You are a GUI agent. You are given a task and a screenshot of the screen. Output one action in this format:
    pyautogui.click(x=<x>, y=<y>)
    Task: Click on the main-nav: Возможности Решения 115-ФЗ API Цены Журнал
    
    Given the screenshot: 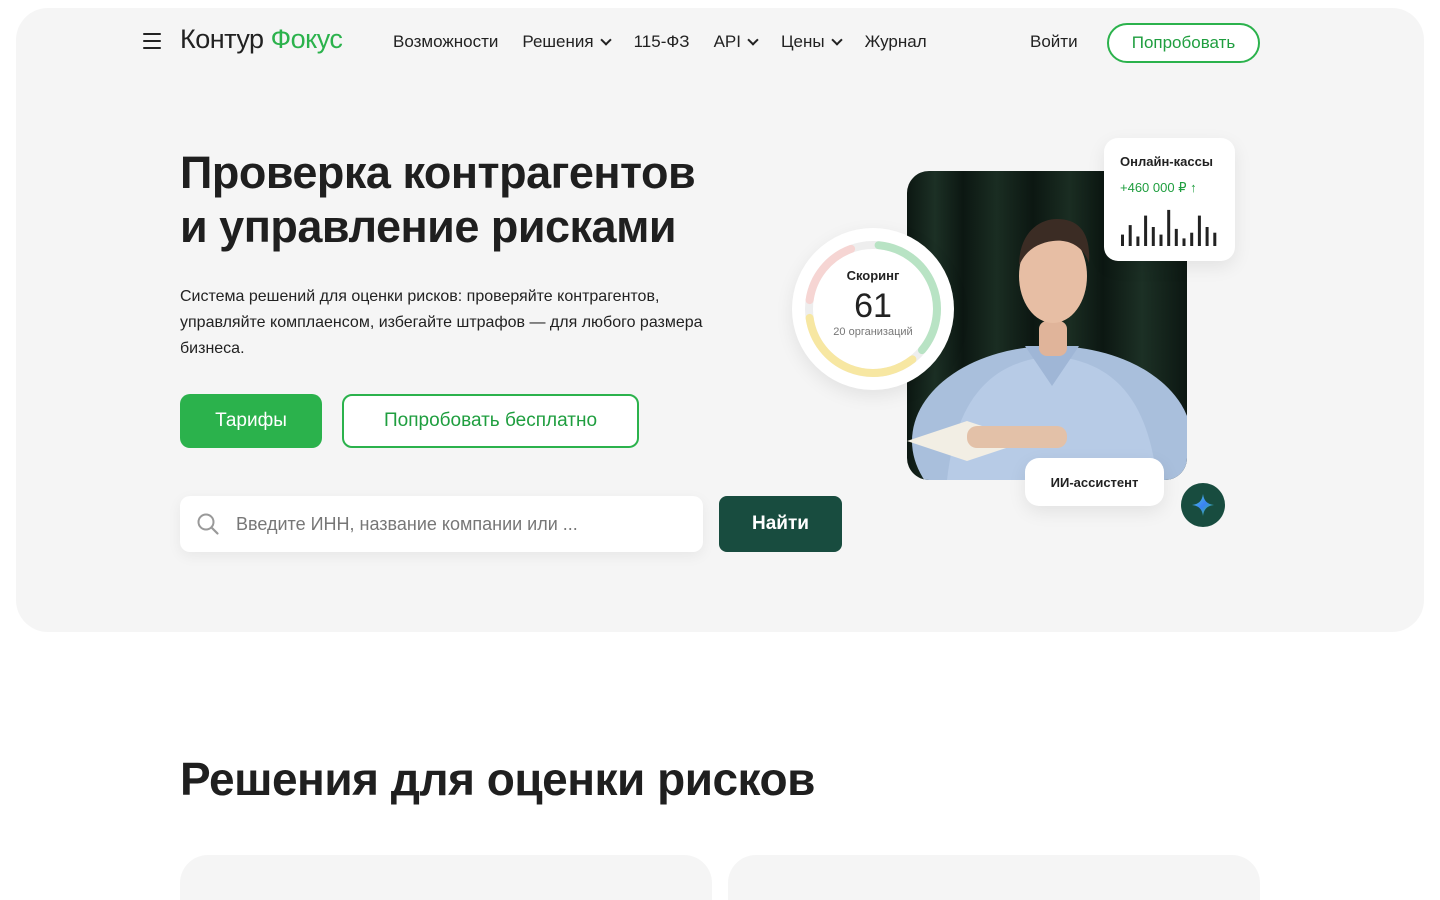 What is the action you would take?
    pyautogui.click(x=672, y=42)
    